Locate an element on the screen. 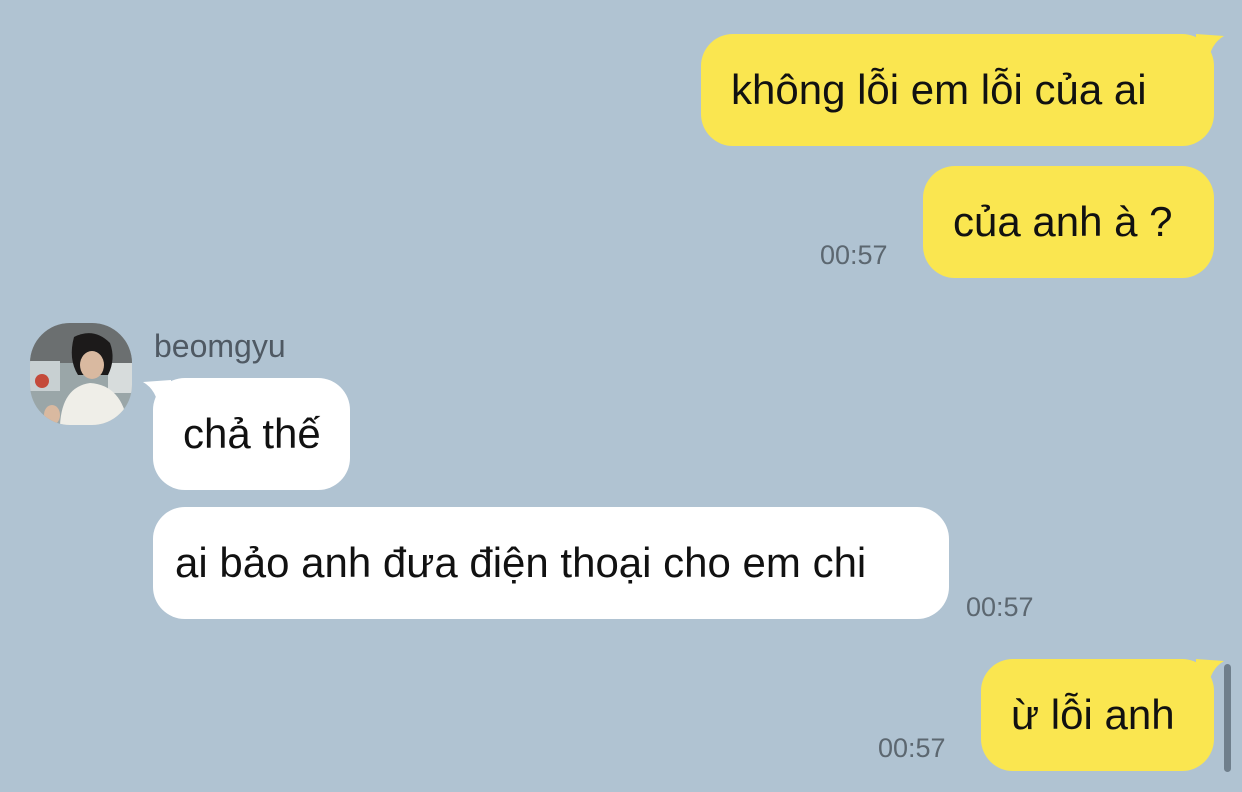 The height and width of the screenshot is (792, 1242). outgoing-message-bubble: ừ lỗi anh is located at coordinates (1097, 715).